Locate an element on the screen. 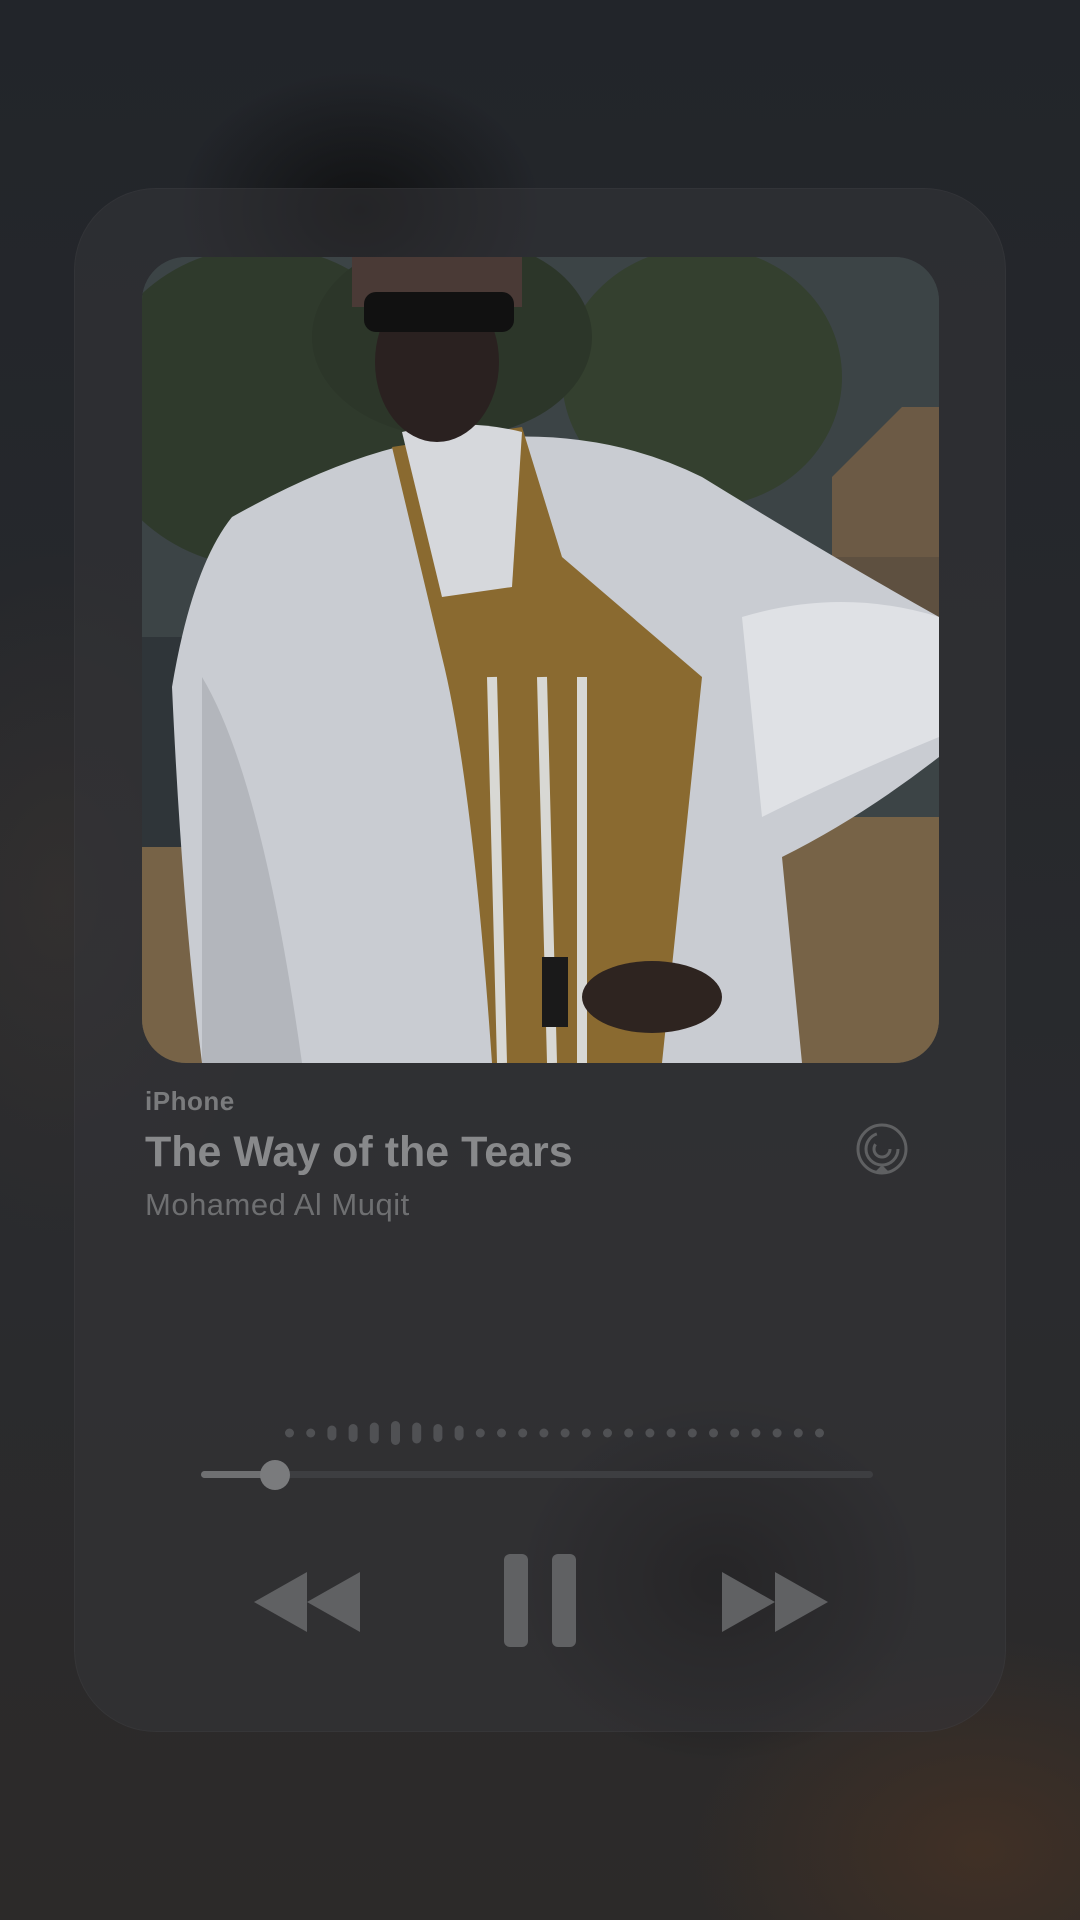 Image resolution: width=1080 pixels, height=1920 pixels. output-device-label: iPhone is located at coordinates (190, 1101).